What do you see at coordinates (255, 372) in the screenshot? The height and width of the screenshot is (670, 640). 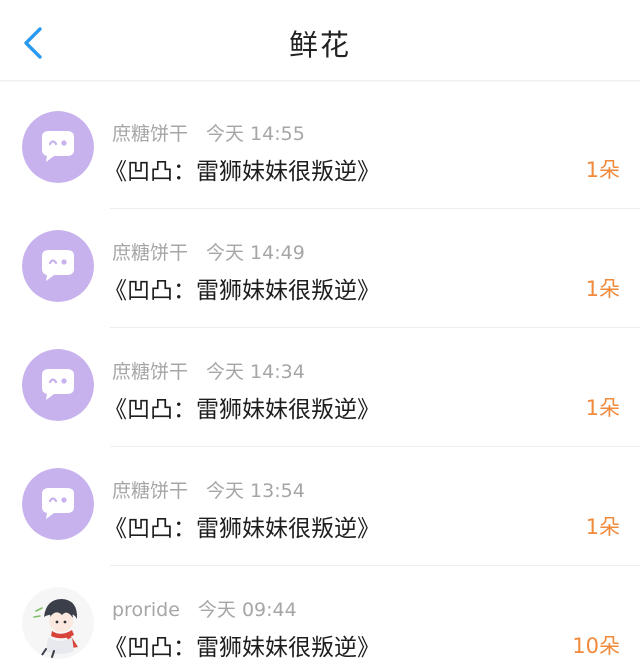 I see `timestamp: 今天 14:34` at bounding box center [255, 372].